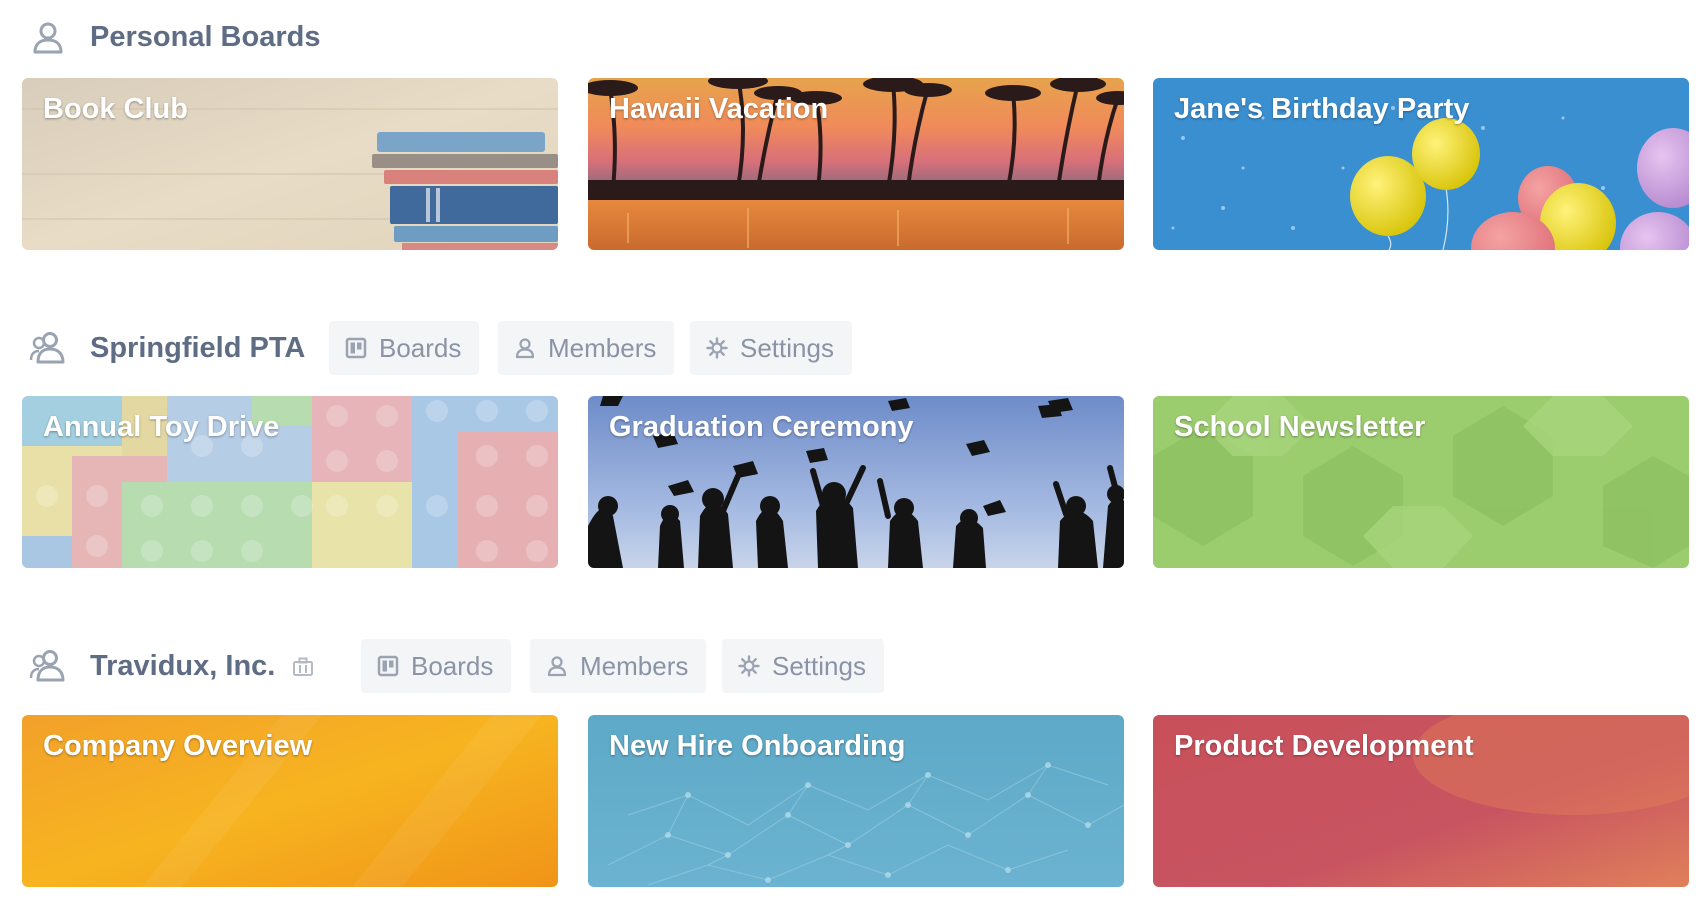 The width and height of the screenshot is (1704, 906). What do you see at coordinates (198, 348) in the screenshot?
I see `section-title: Springfield PTA` at bounding box center [198, 348].